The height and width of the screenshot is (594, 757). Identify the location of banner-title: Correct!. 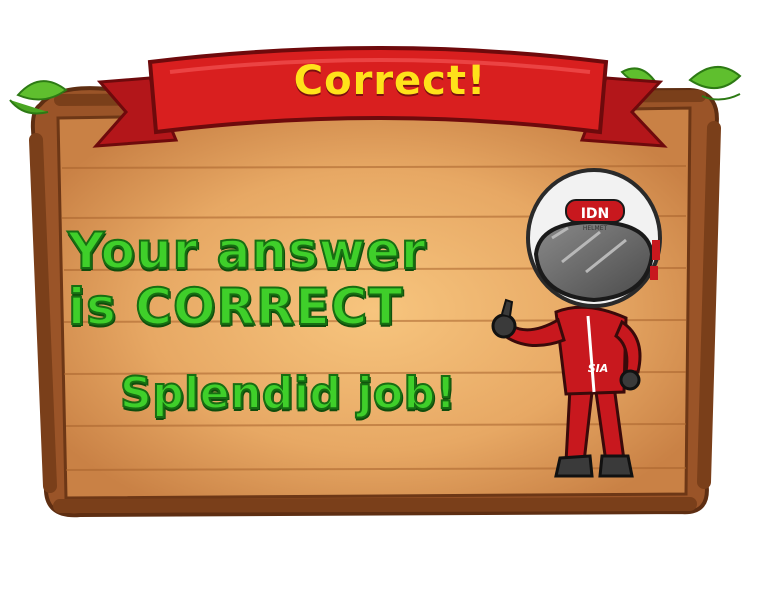
(390, 81).